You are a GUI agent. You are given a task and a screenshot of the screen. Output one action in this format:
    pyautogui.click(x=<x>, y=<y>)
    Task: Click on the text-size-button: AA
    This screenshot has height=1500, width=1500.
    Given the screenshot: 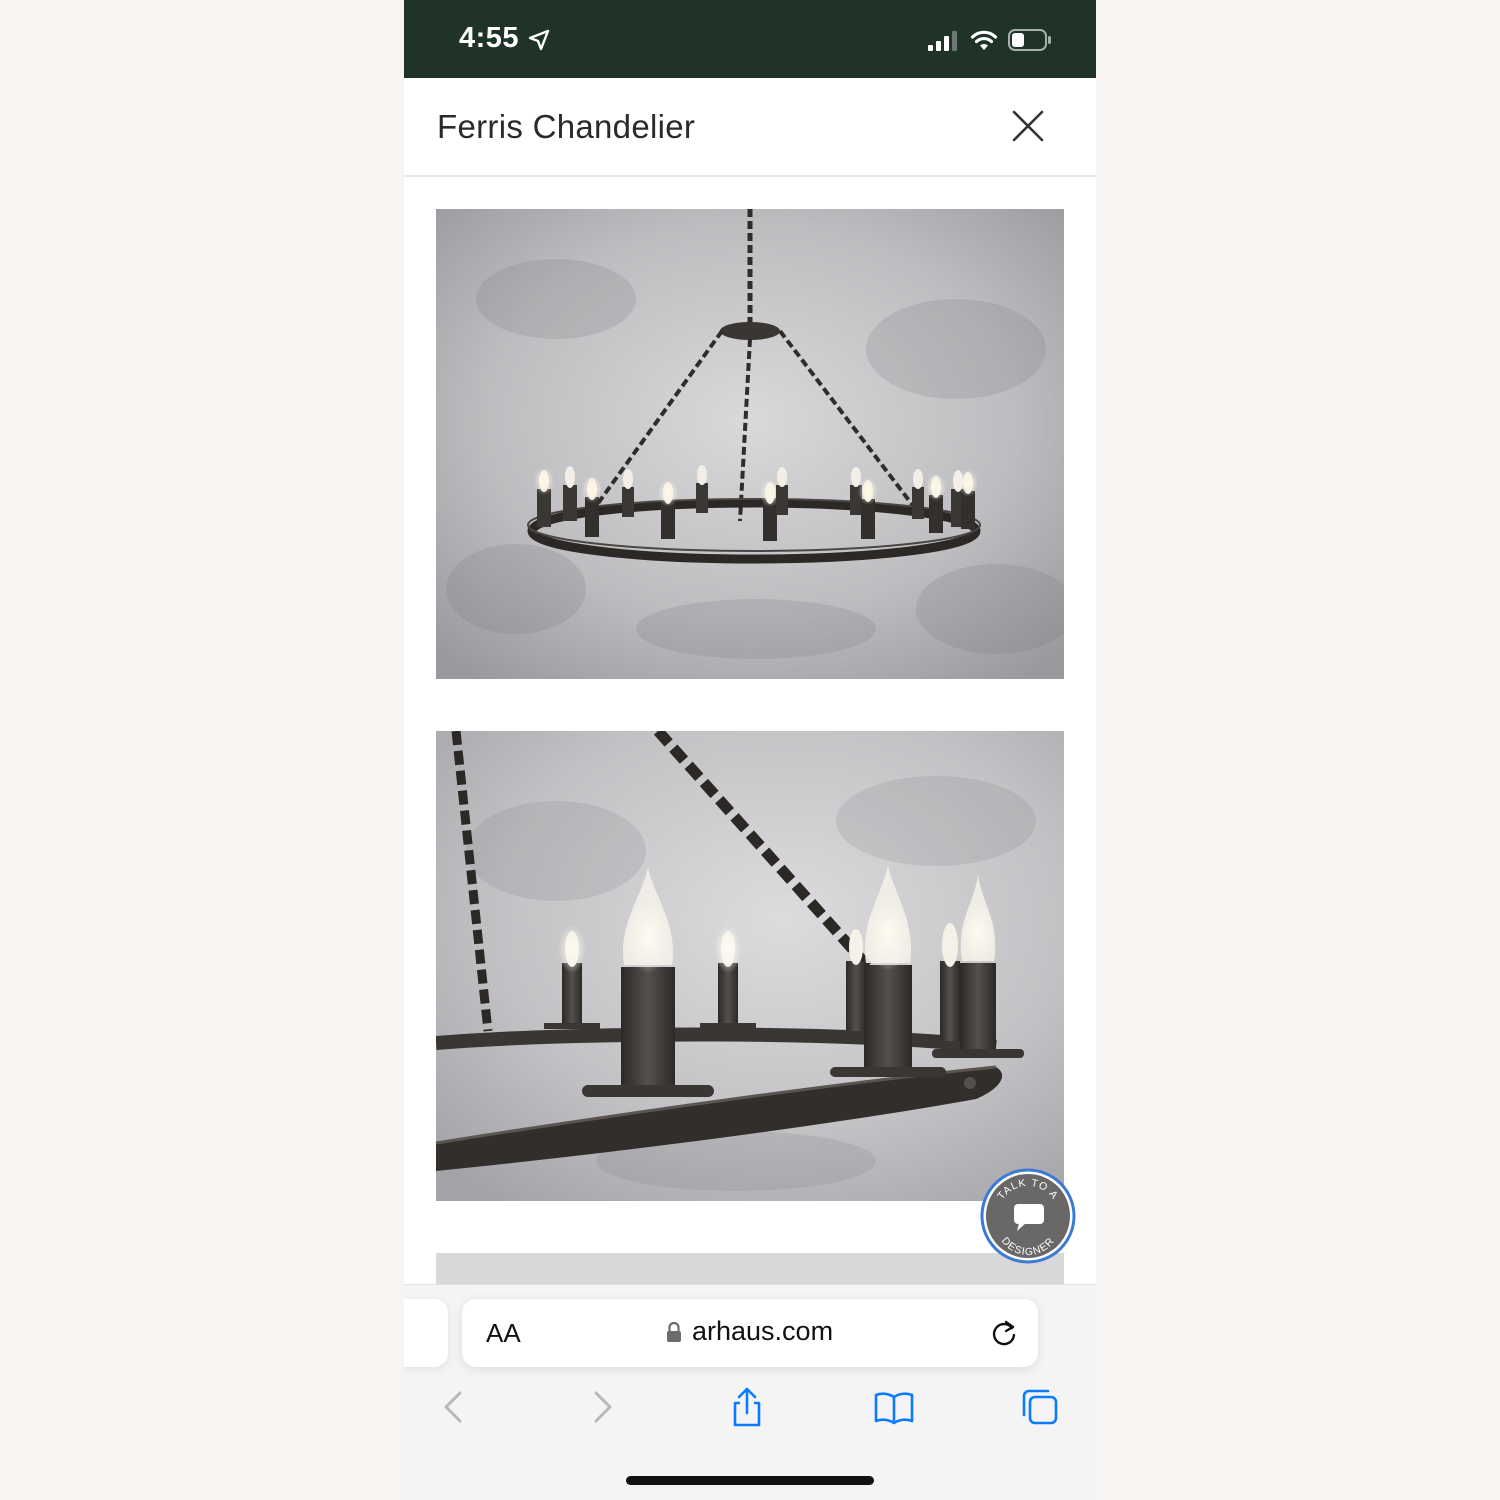 What is the action you would take?
    pyautogui.click(x=503, y=1333)
    